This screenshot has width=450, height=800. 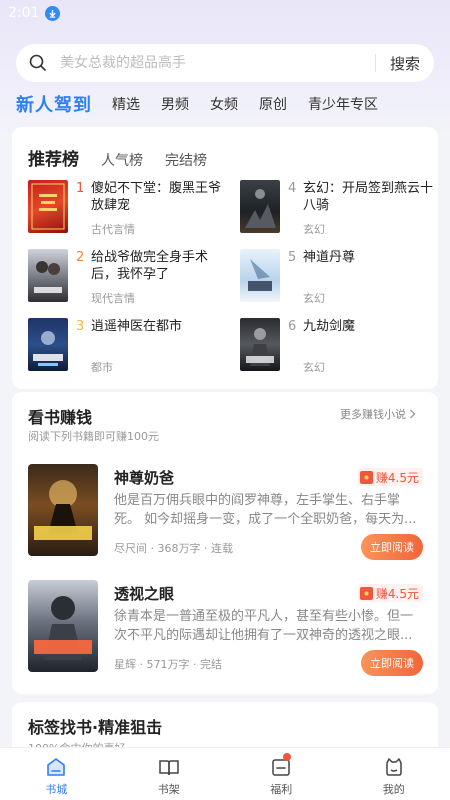 I want to click on rank-title: 玄幻：开局签到燕云十八骑, so click(x=368, y=197).